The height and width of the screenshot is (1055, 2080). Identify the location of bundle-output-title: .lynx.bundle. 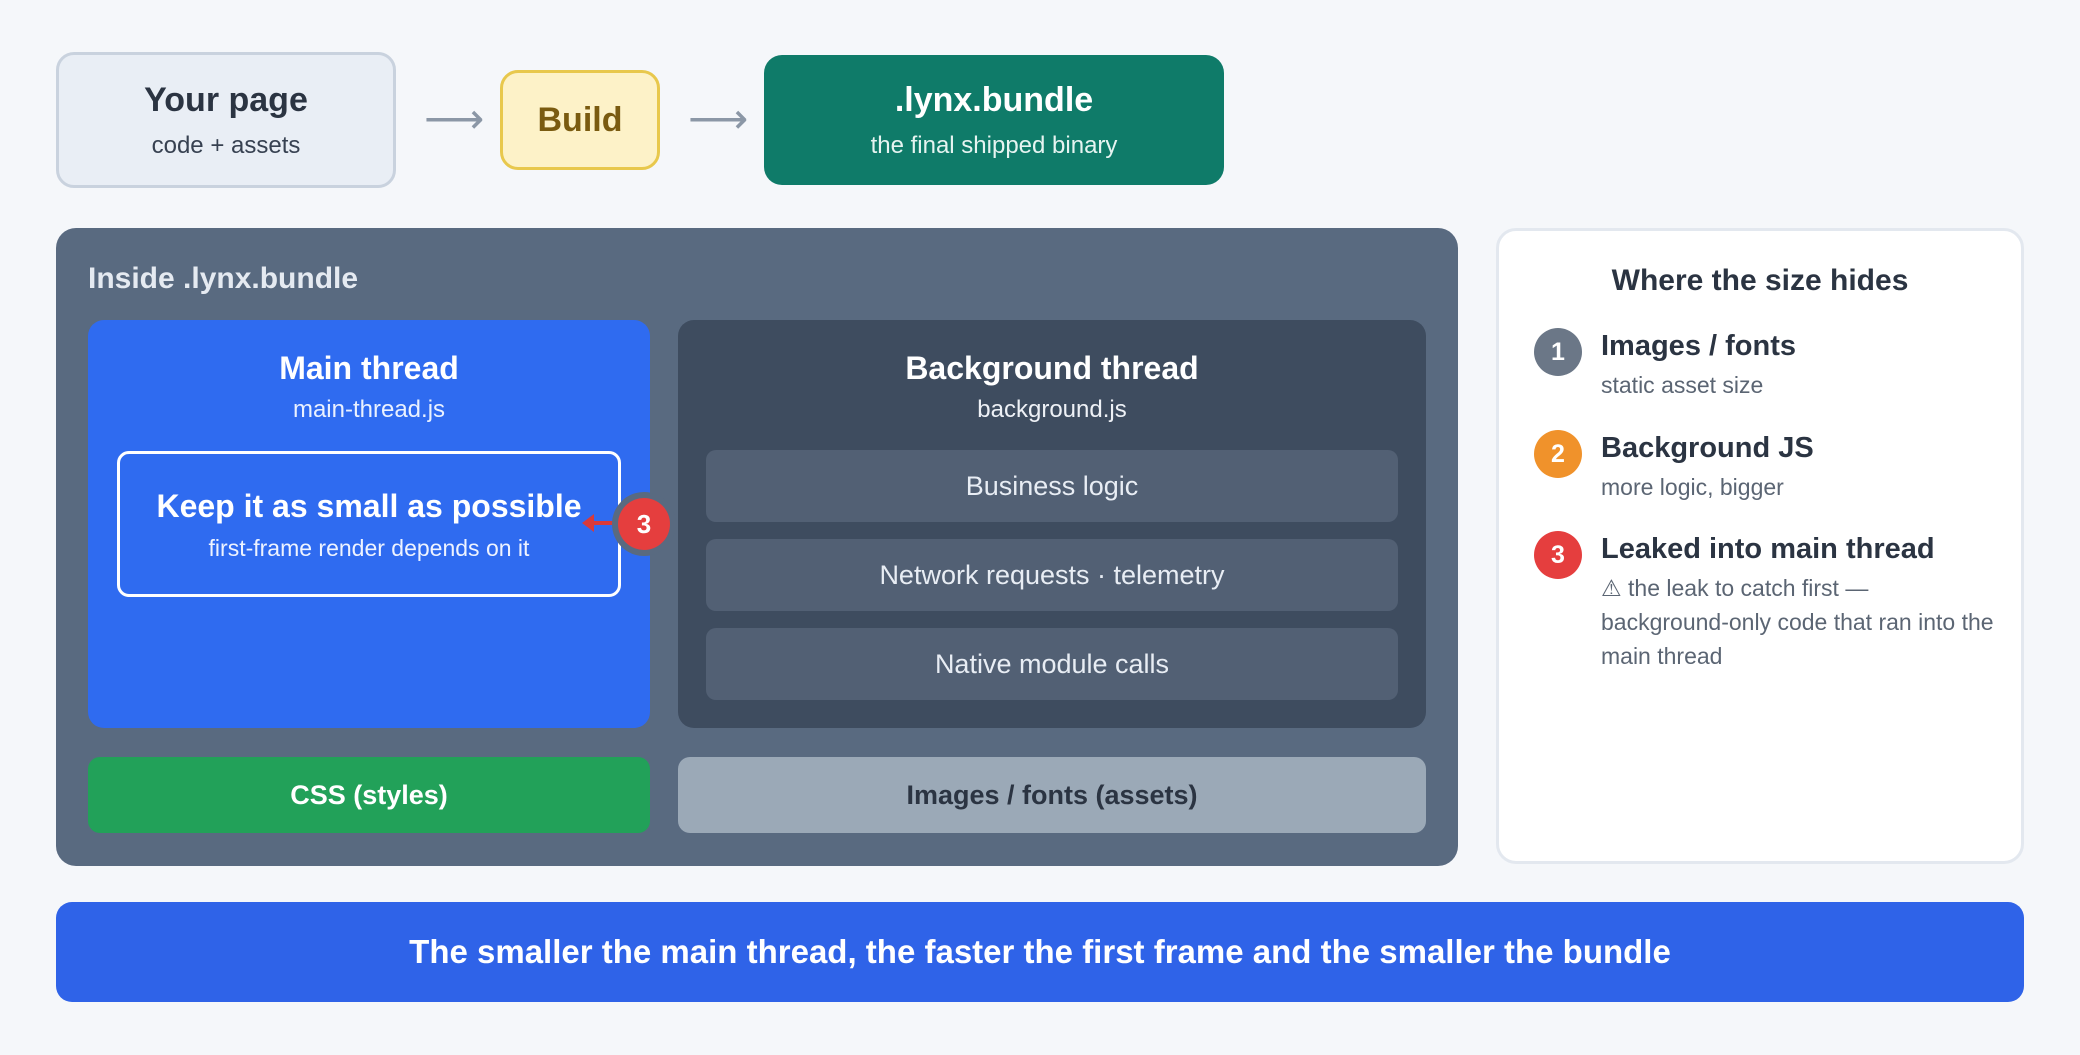
(994, 99).